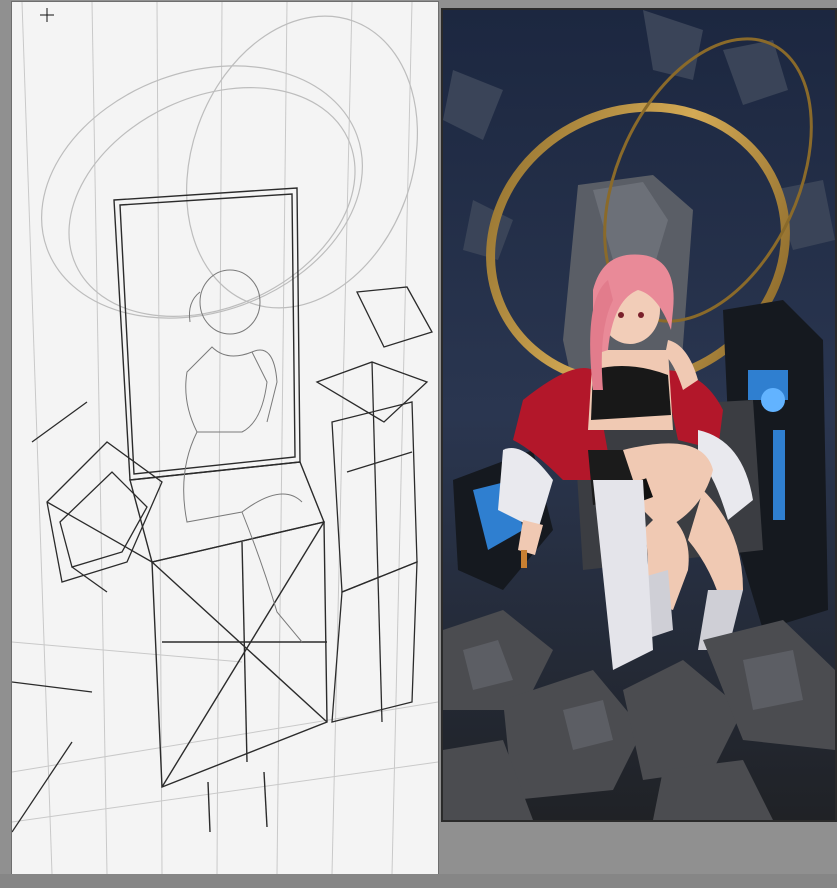 The width and height of the screenshot is (837, 888). I want to click on left-arm-sketch, so click(87, 617).